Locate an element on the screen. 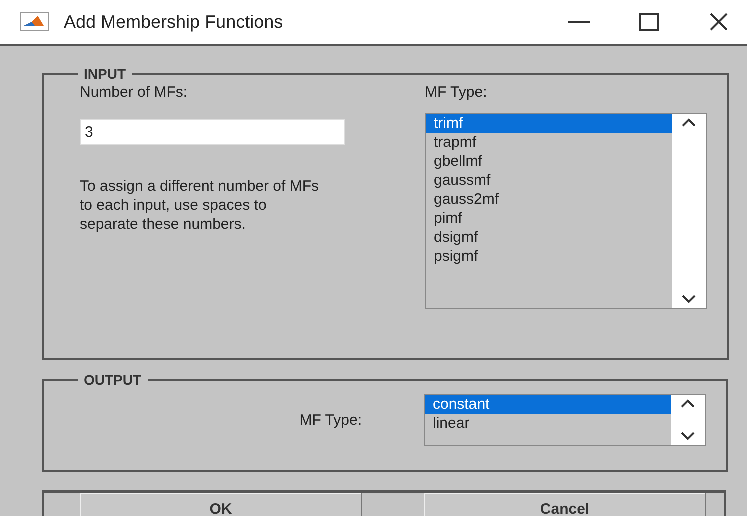  group-title: OUTPUT is located at coordinates (113, 380).